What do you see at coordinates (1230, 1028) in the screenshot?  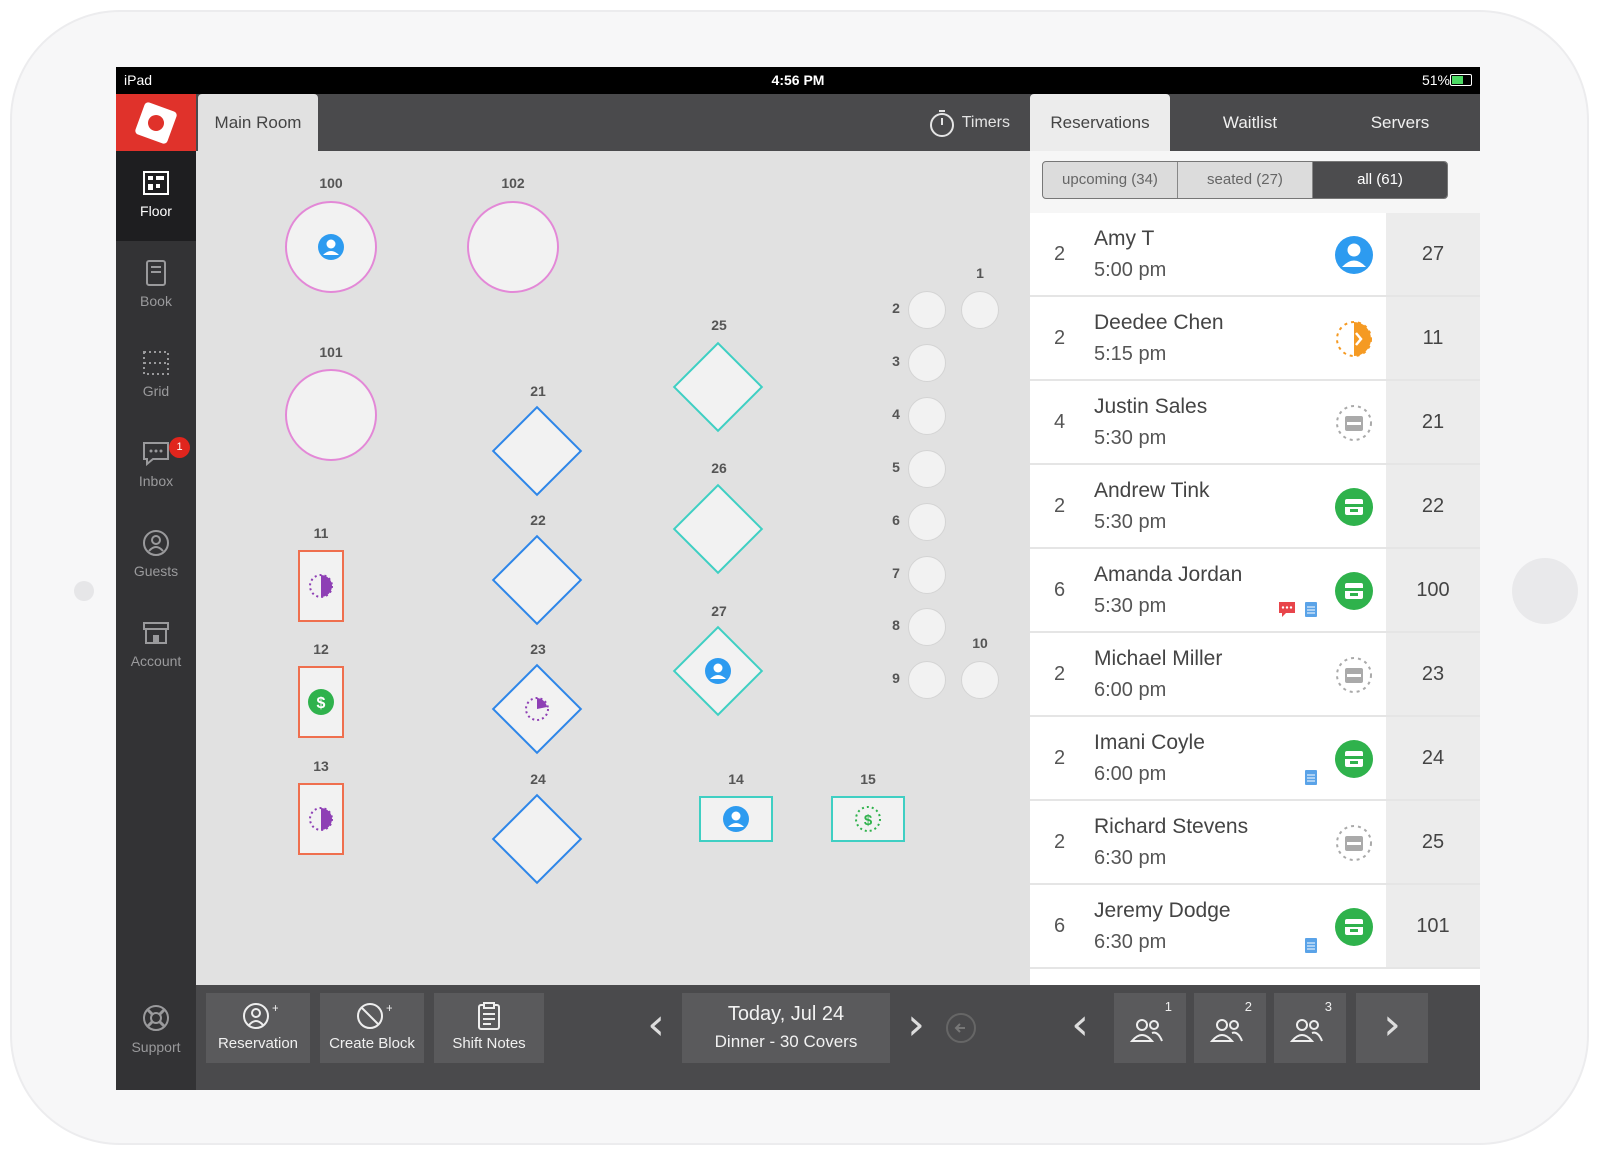 I see `party-size-2-button: 2` at bounding box center [1230, 1028].